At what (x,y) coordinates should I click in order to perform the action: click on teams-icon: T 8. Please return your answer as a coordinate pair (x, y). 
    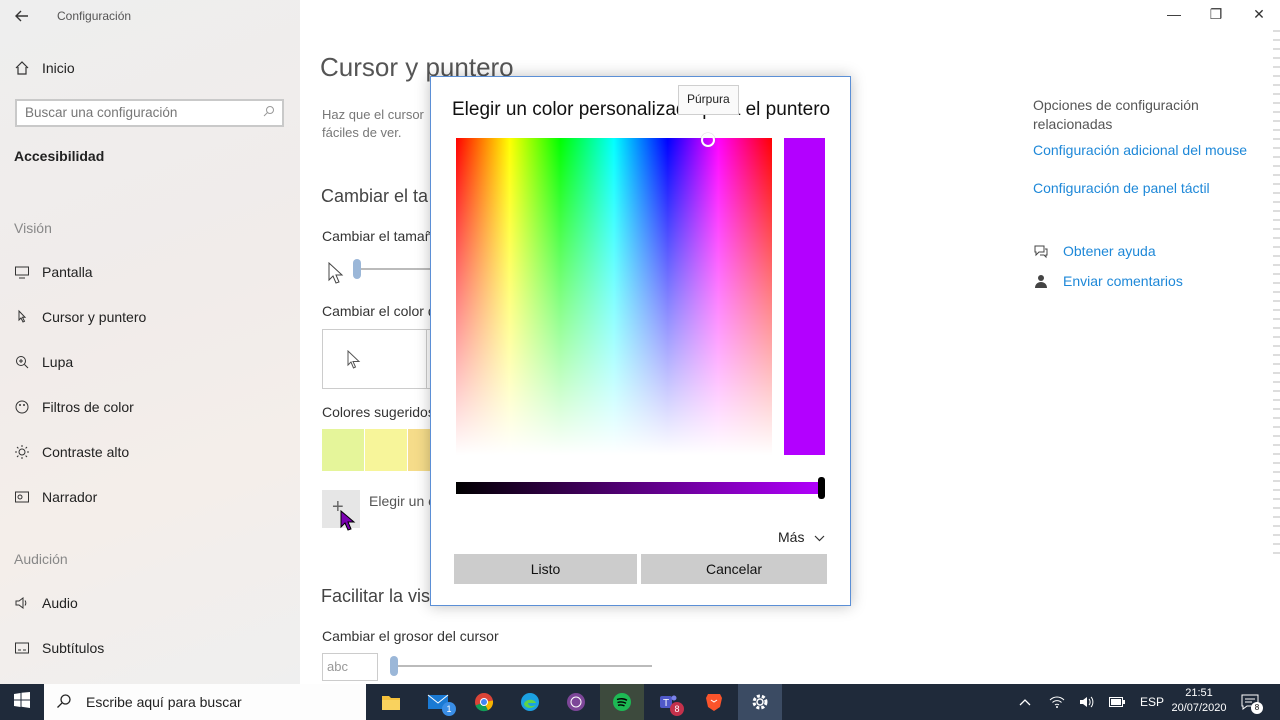
    Looking at the image, I should click on (668, 702).